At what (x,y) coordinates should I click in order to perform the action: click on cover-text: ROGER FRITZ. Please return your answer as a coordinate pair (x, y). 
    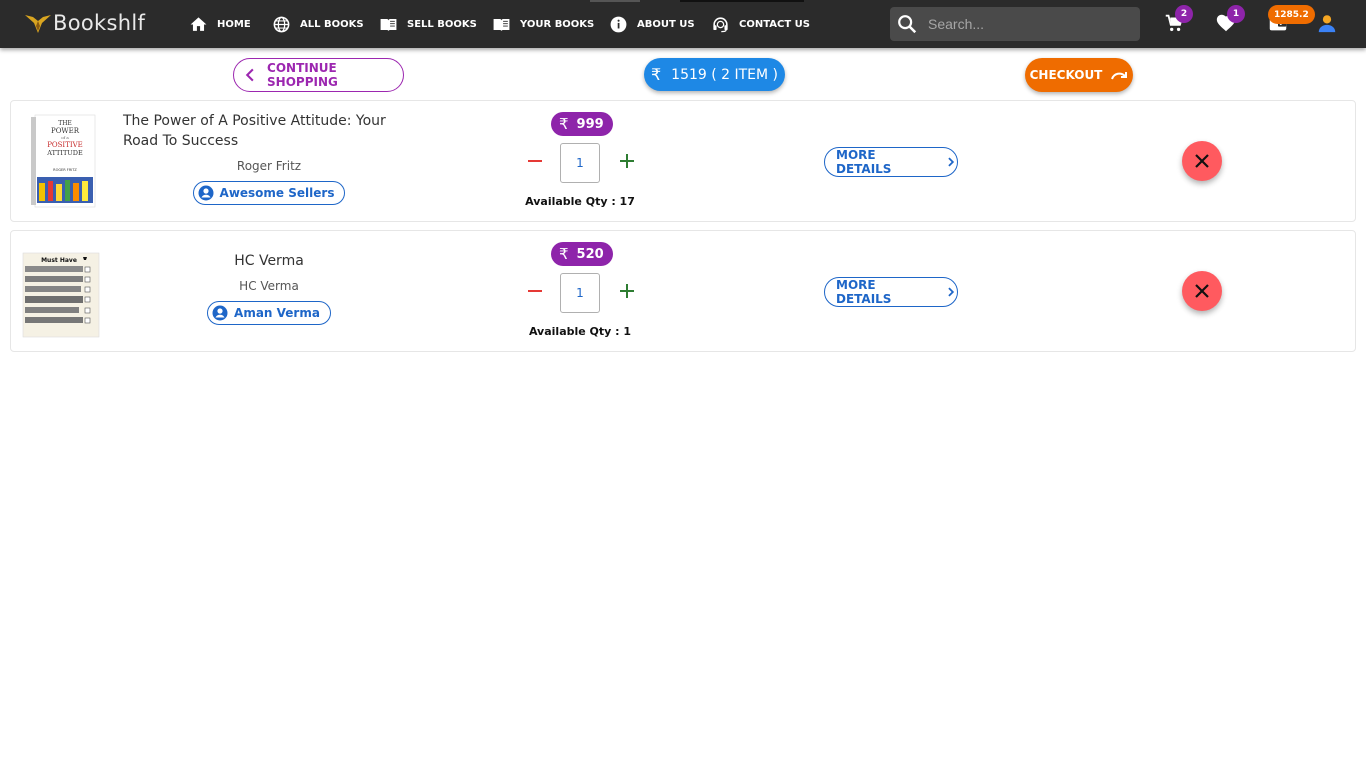
    Looking at the image, I should click on (65, 170).